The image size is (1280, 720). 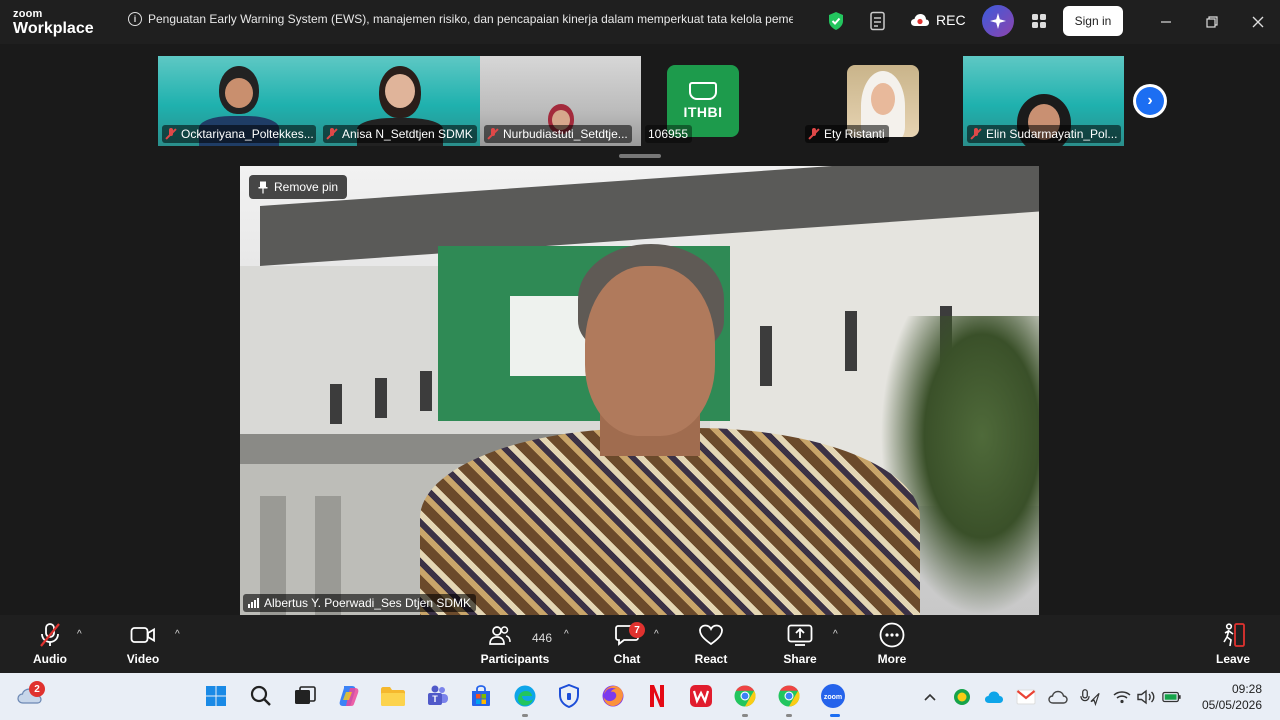 What do you see at coordinates (882, 101) in the screenshot?
I see `participant-tile: Ety Ristanti` at bounding box center [882, 101].